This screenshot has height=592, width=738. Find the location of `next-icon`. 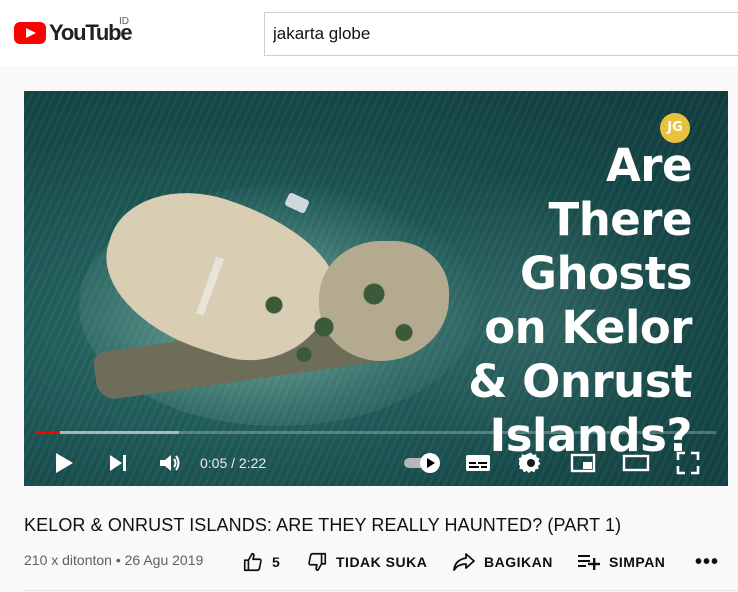

next-icon is located at coordinates (118, 463).